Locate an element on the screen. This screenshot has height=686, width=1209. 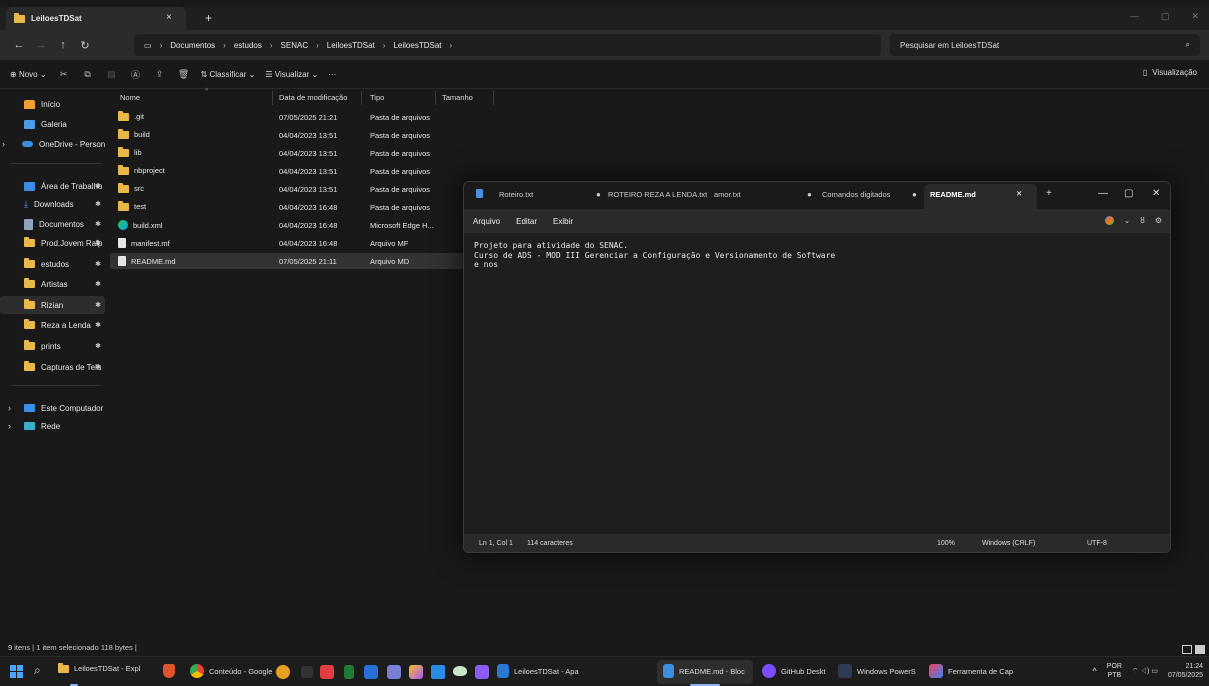
sidebar-item-capturas: Capturas de Tela ✱ is located at coordinates (52, 367).